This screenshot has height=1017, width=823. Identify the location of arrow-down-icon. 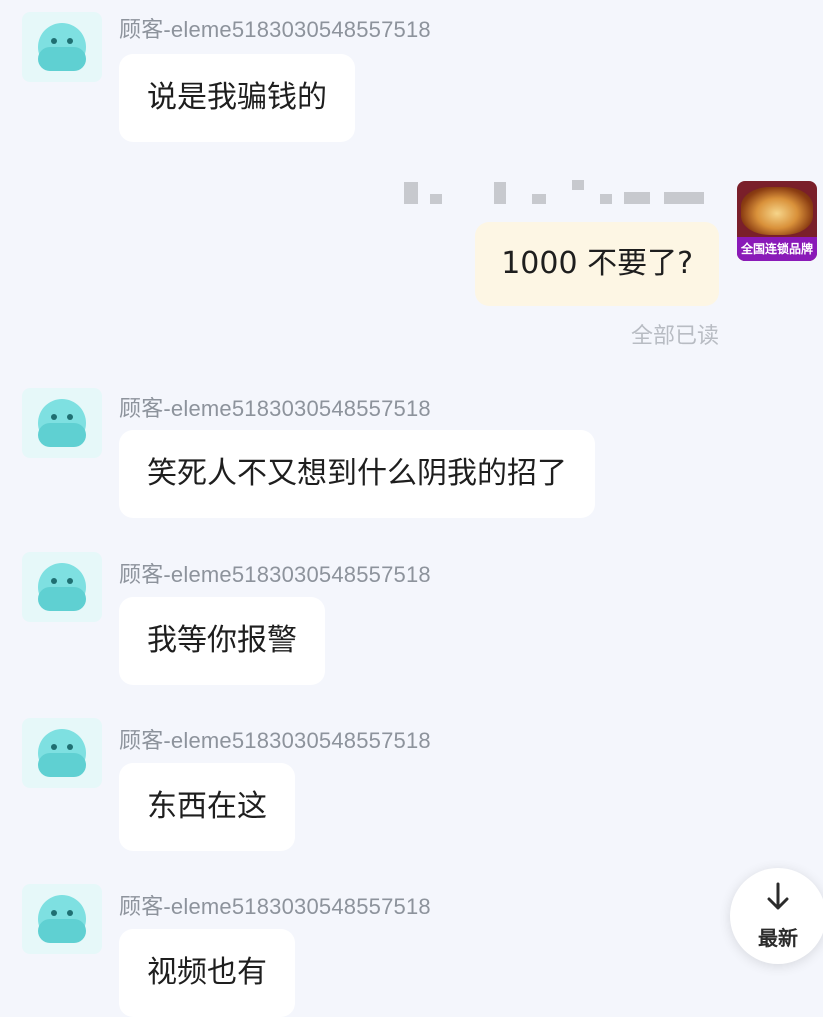
(778, 896).